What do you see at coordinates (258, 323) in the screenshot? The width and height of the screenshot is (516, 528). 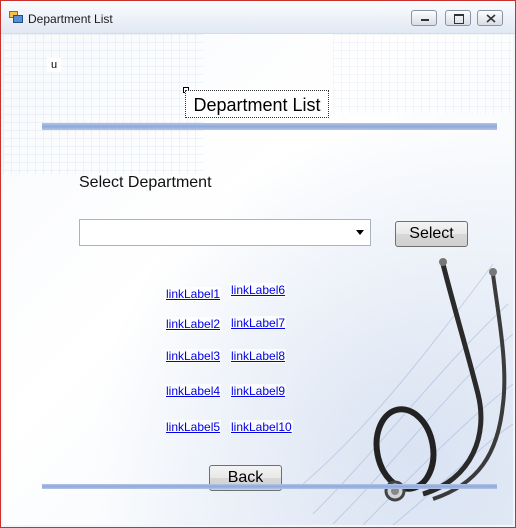 I see `link-label-7: linkLabel7` at bounding box center [258, 323].